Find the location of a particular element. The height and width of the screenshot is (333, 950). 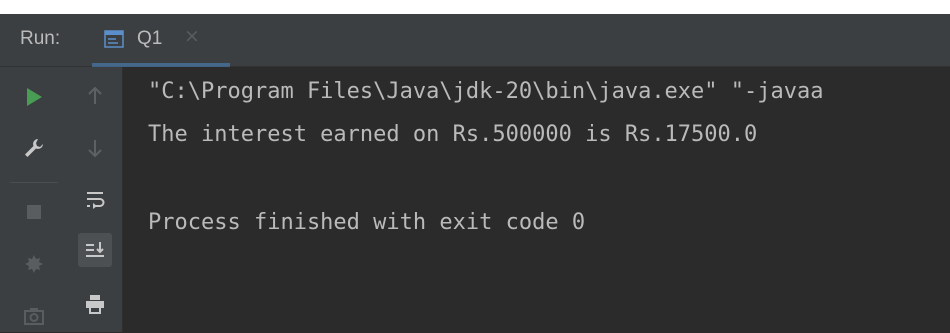

wrench-icon is located at coordinates (34, 148).